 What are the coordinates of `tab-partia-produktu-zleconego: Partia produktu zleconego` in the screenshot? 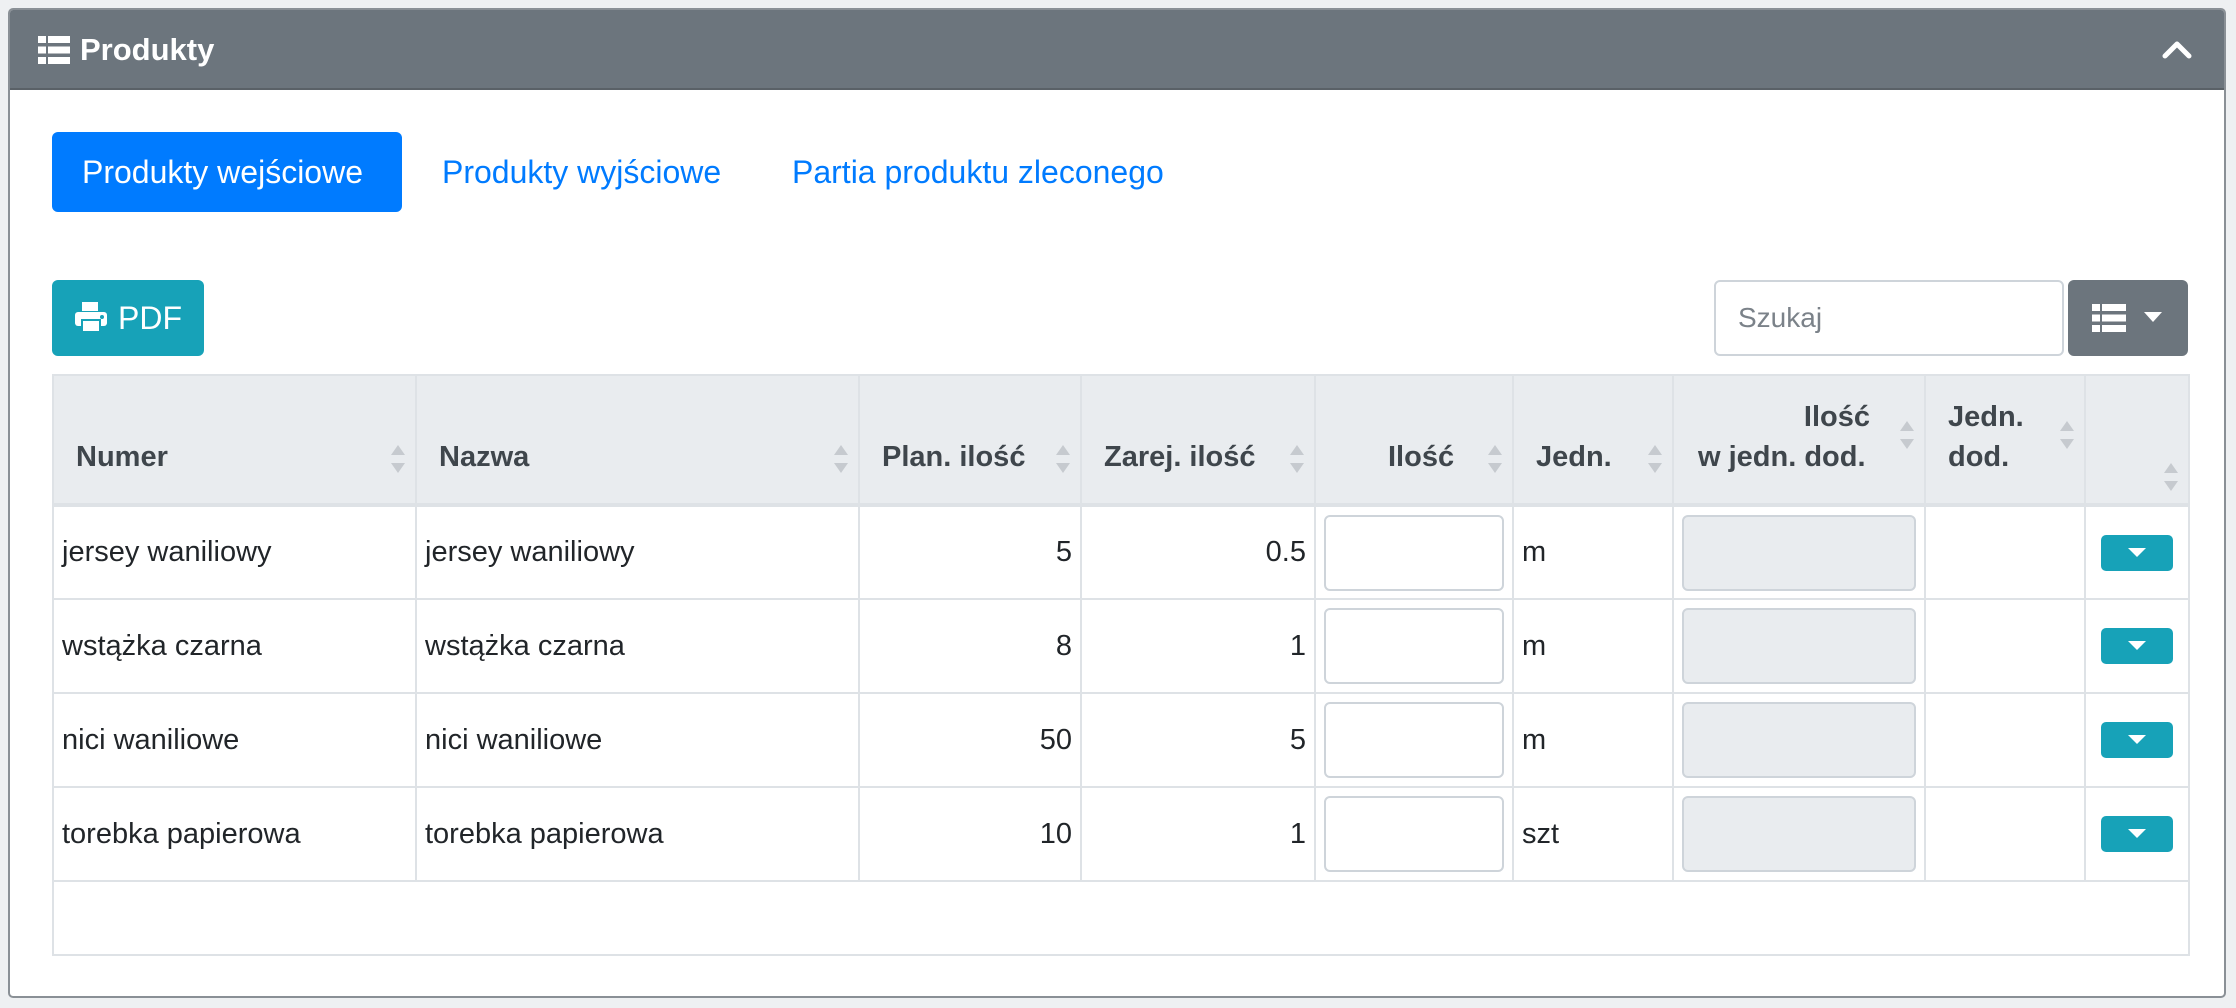 It's located at (978, 172).